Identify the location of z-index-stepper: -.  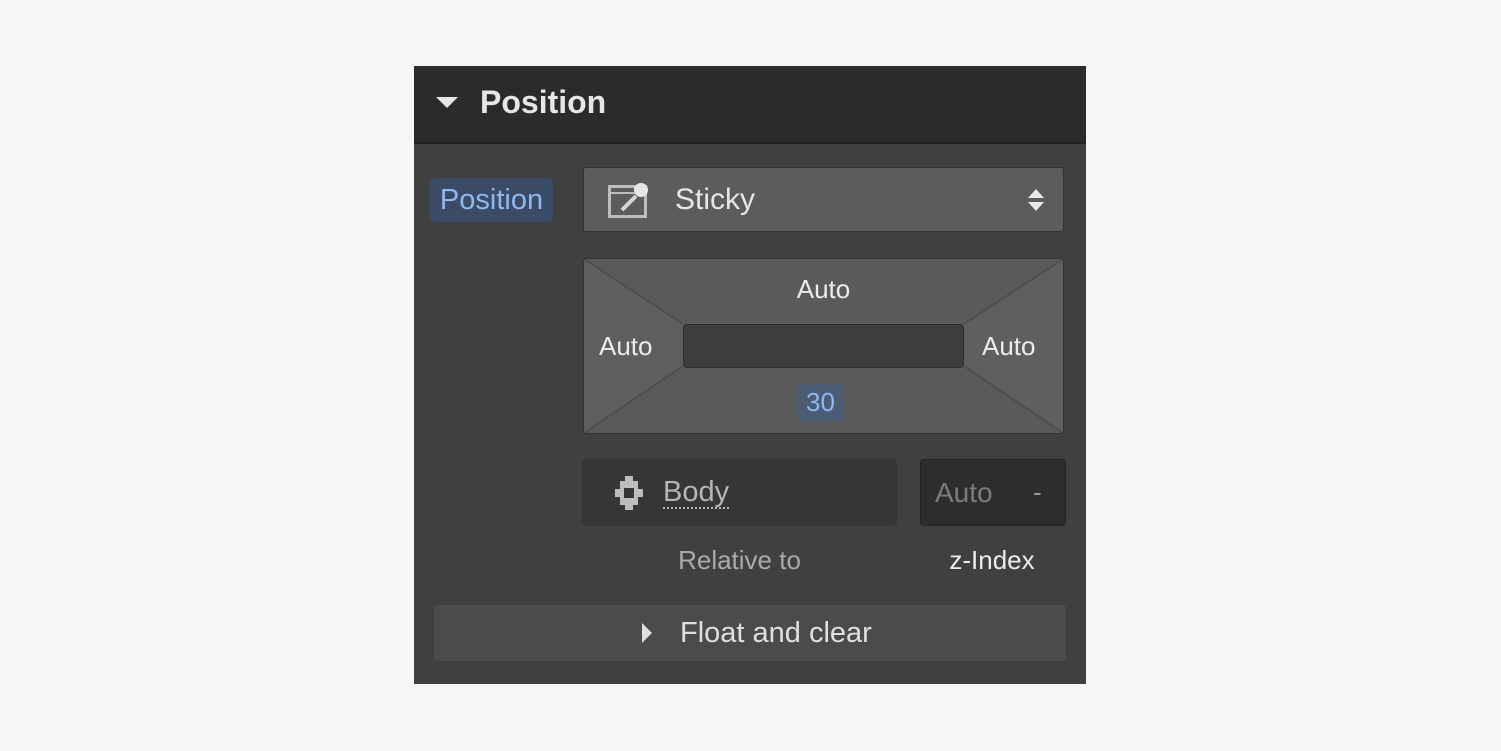
(1037, 492).